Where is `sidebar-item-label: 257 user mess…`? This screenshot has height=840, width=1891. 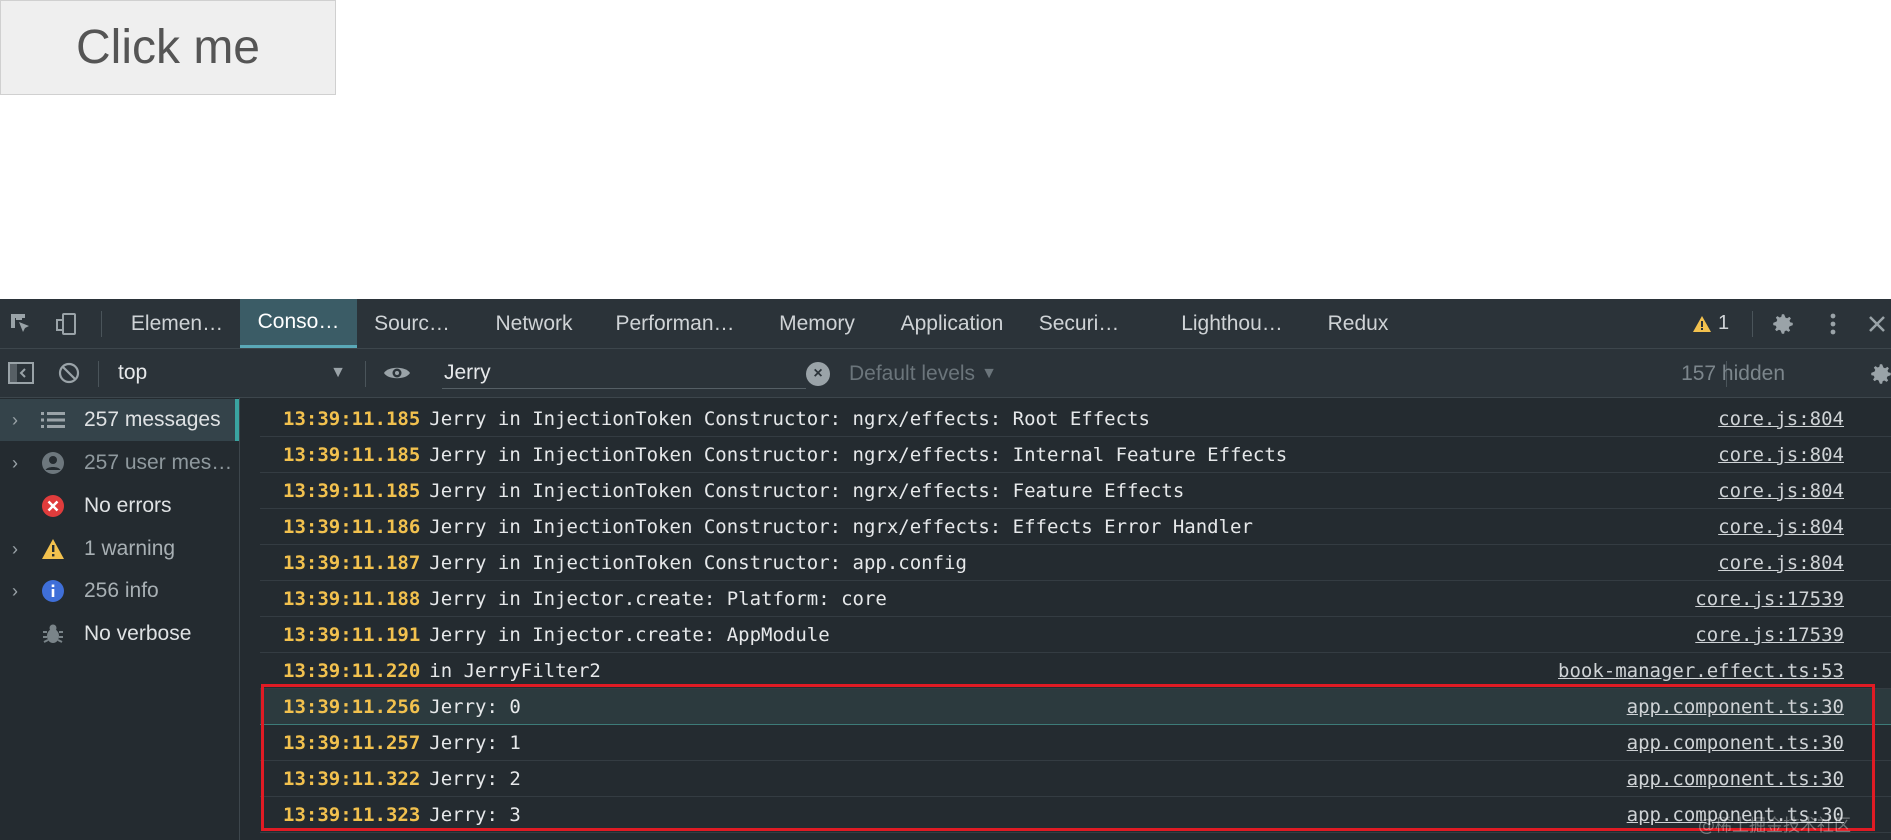
sidebar-item-label: 257 user mess… is located at coordinates (159, 462).